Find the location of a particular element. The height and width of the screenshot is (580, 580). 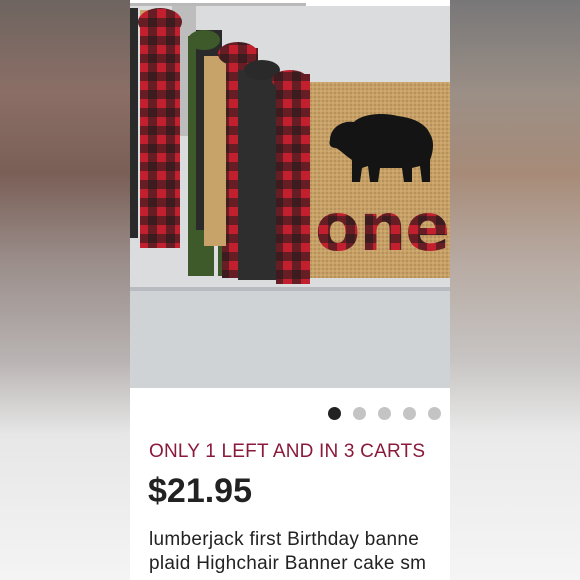

scroll-progress-bar is located at coordinates (218, 4).